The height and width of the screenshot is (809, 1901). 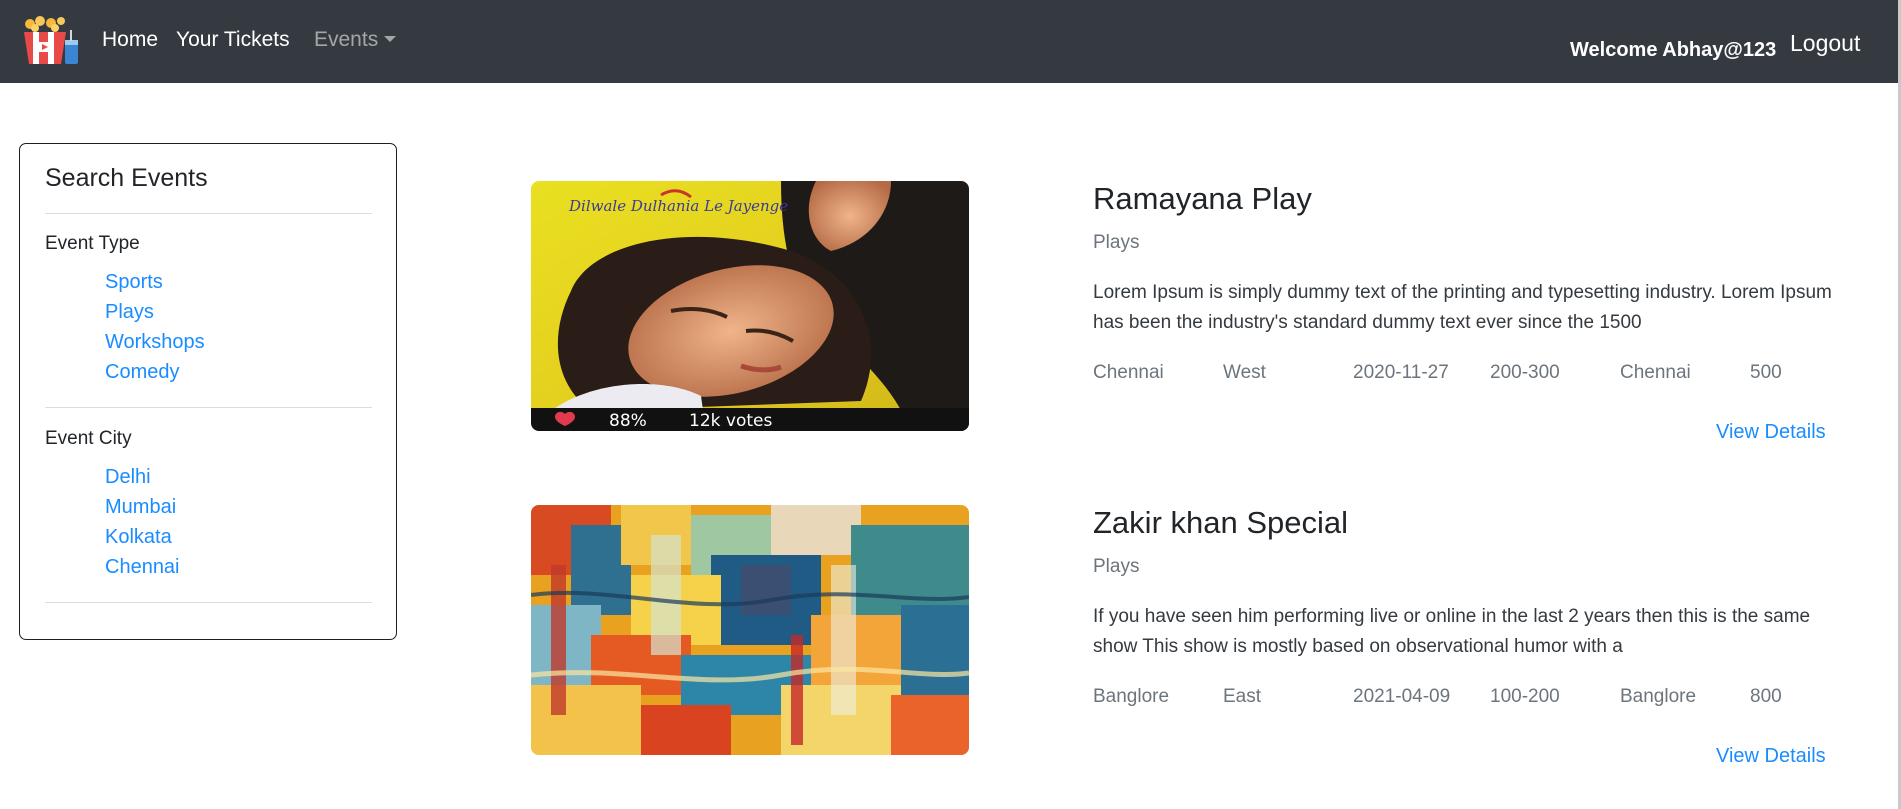 What do you see at coordinates (1128, 372) in the screenshot?
I see `event-city: Chennai` at bounding box center [1128, 372].